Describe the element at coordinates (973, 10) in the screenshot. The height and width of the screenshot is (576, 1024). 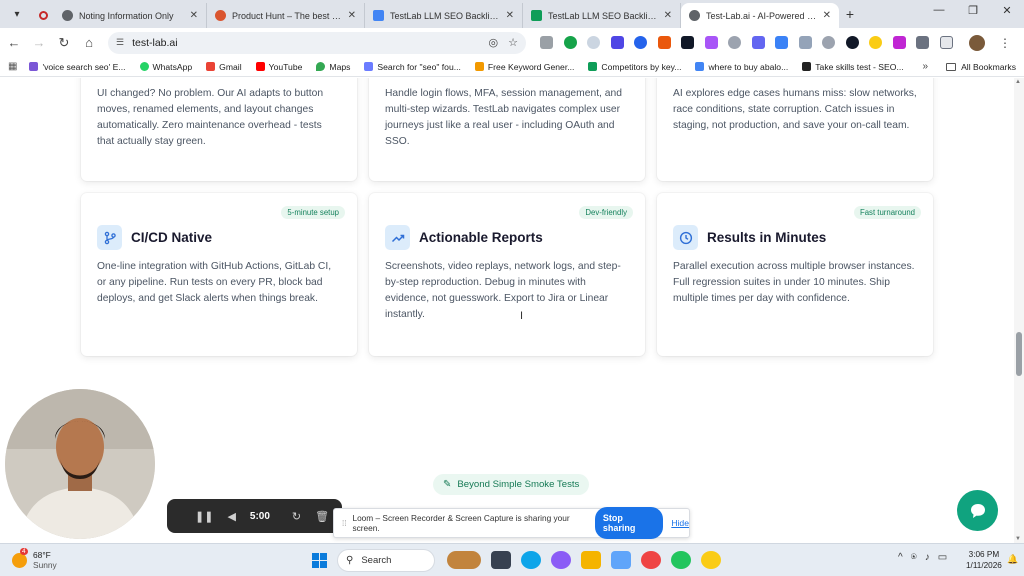
I see `maximize-icon: ❐` at that location.